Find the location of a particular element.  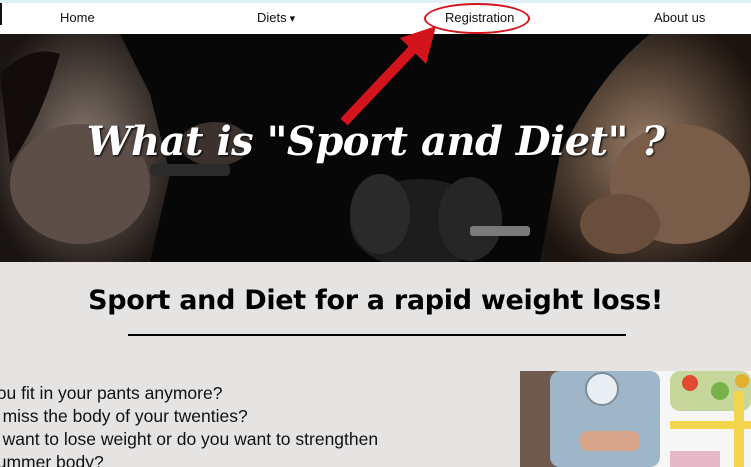

headline-underline is located at coordinates (377, 335).